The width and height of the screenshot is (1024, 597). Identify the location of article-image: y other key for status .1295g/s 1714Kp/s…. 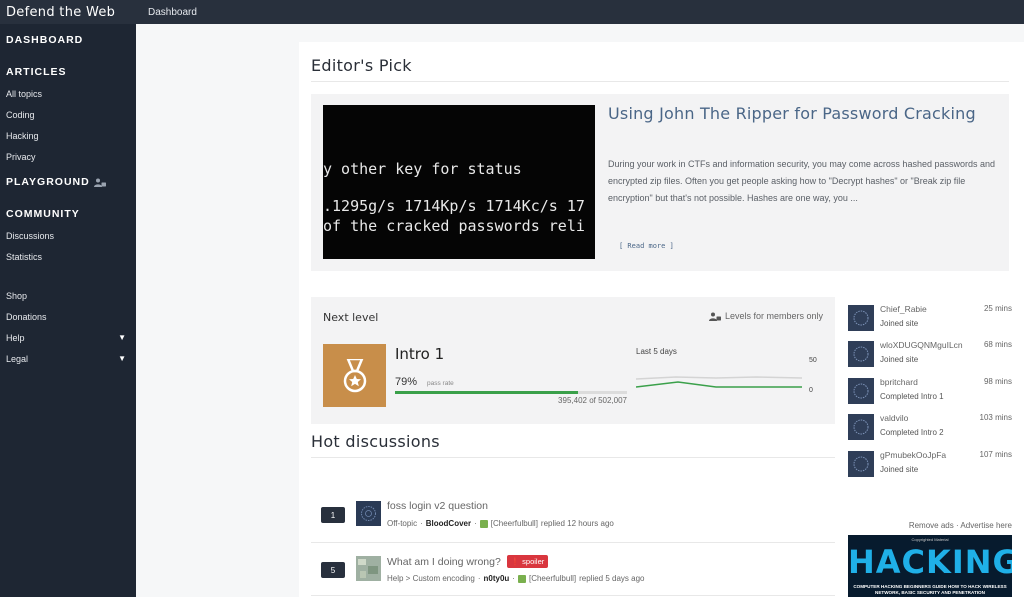
(459, 182).